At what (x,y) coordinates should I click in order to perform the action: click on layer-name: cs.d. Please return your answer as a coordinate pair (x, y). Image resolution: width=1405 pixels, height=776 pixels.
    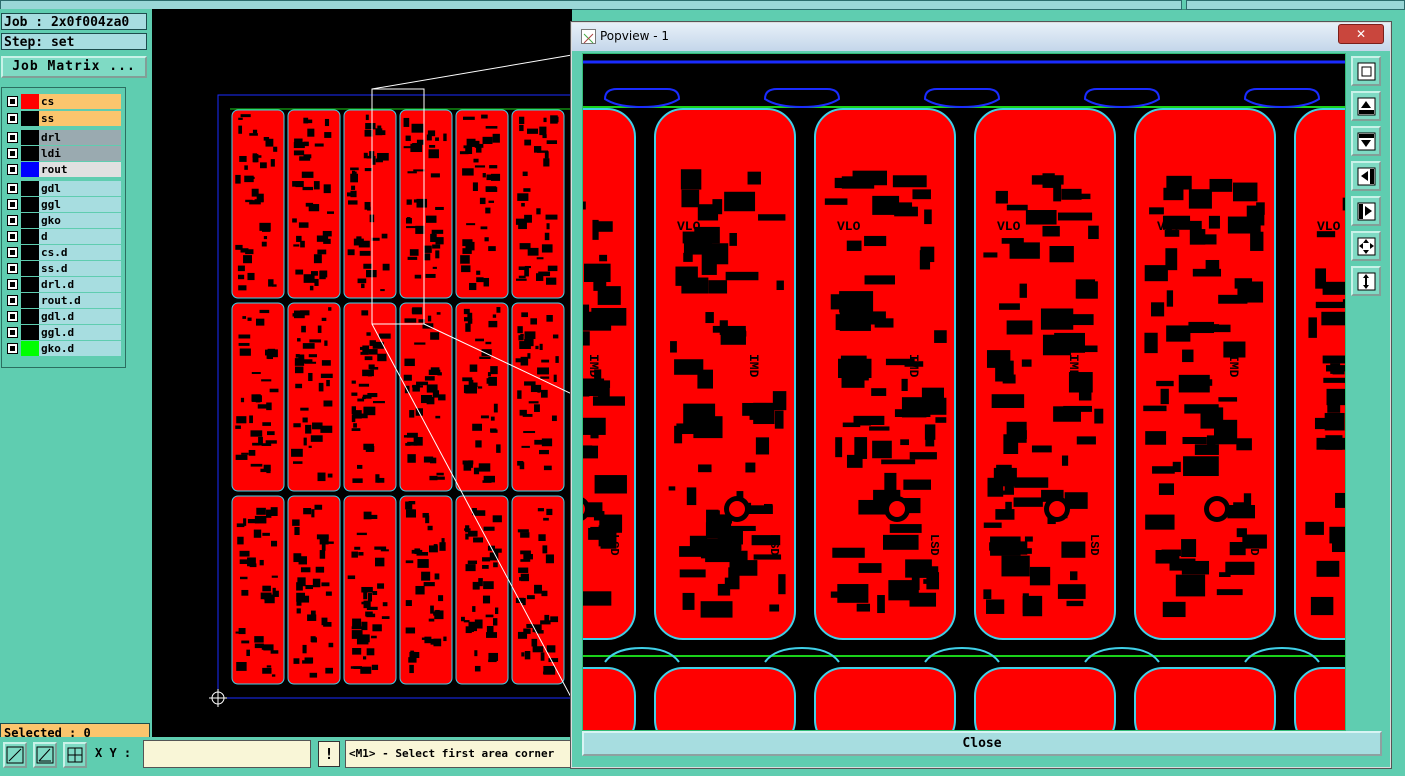
    Looking at the image, I should click on (80, 252).